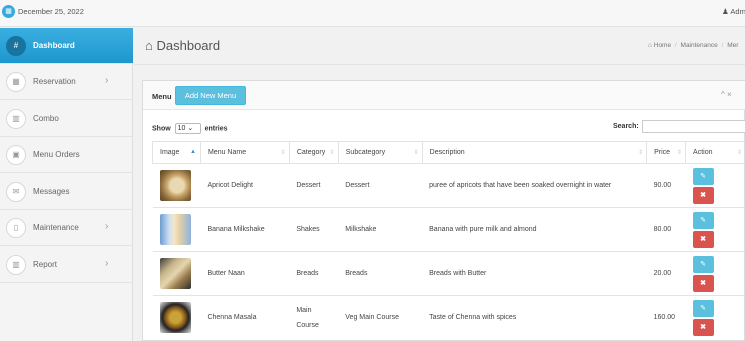  I want to click on home-icon: ⌂, so click(149, 45).